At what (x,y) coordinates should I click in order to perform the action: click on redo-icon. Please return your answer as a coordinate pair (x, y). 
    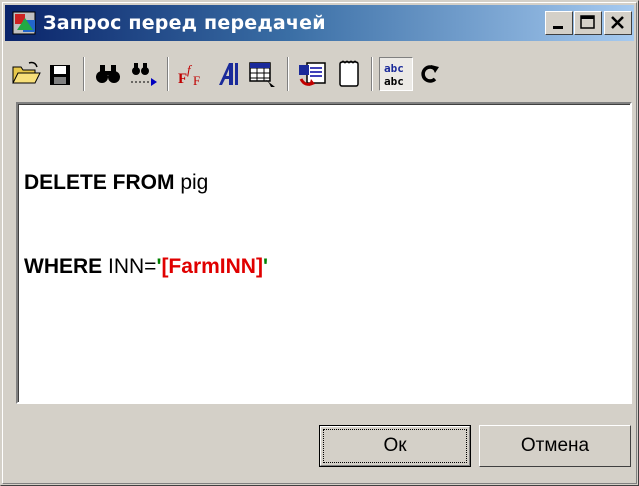
    Looking at the image, I should click on (430, 74).